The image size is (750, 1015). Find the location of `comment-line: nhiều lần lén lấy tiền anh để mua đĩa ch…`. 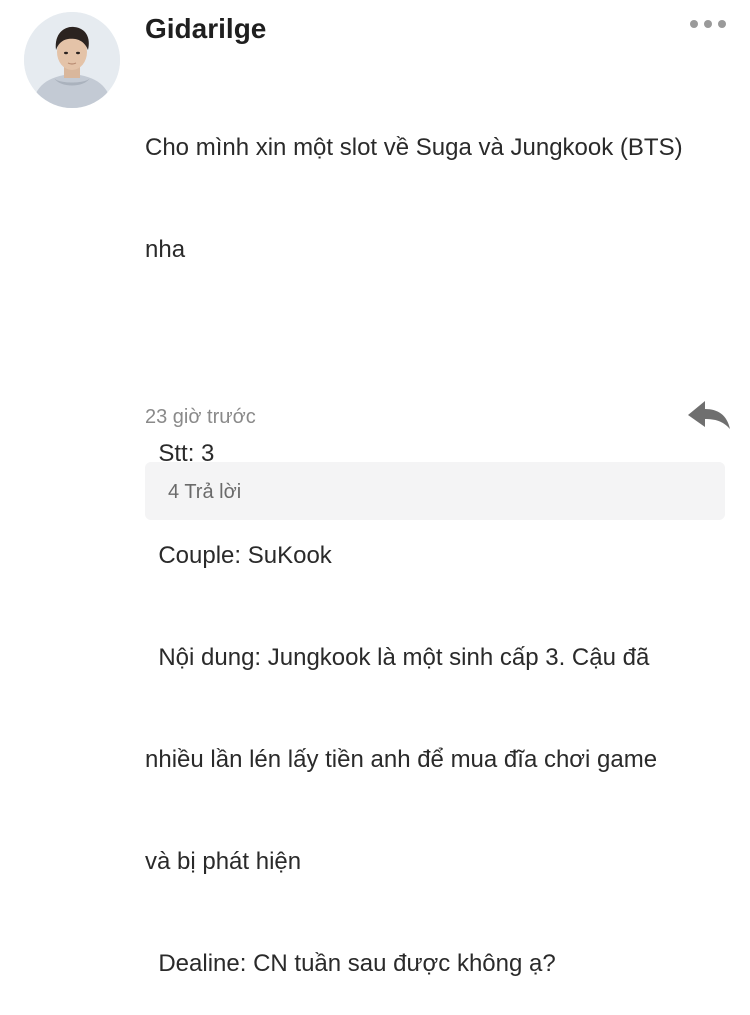

comment-line: nhiều lần lén lấy tiền anh để mua đĩa ch… is located at coordinates (401, 759).